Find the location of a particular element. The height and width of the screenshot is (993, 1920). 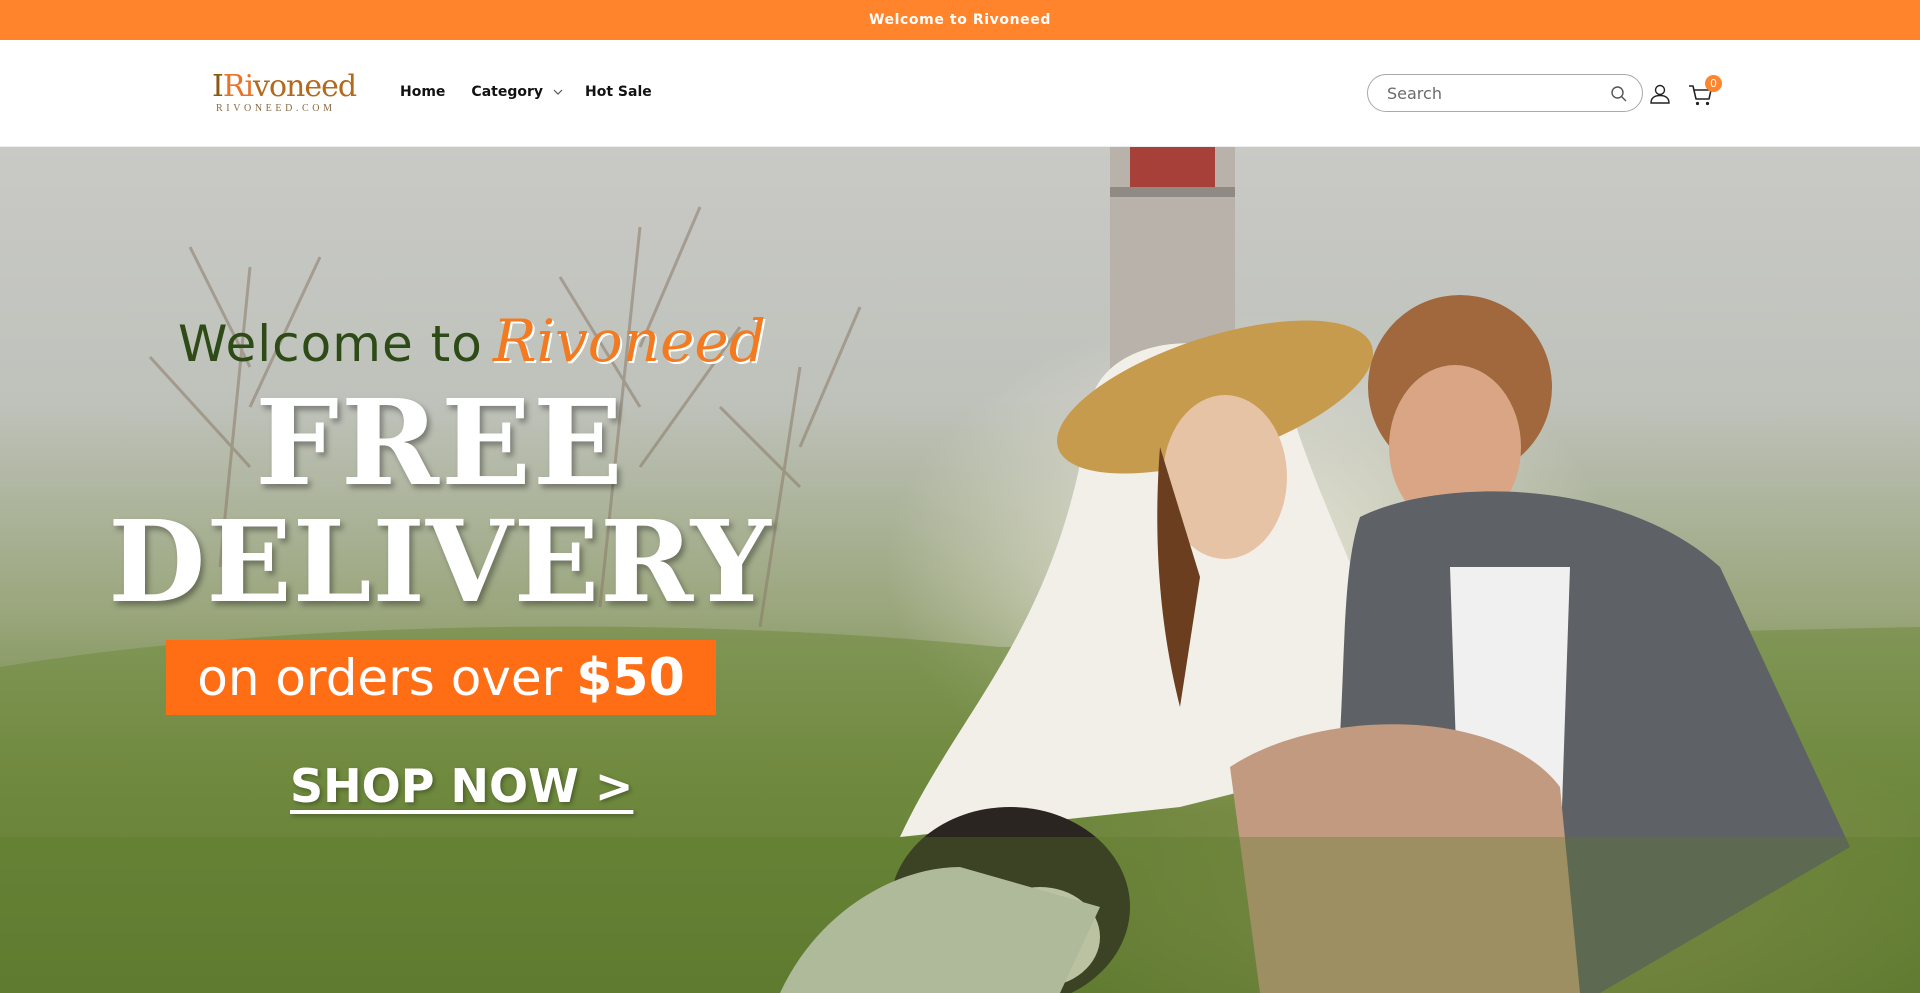

hero-headline-delivery: DELIVERY is located at coordinates (440, 562).